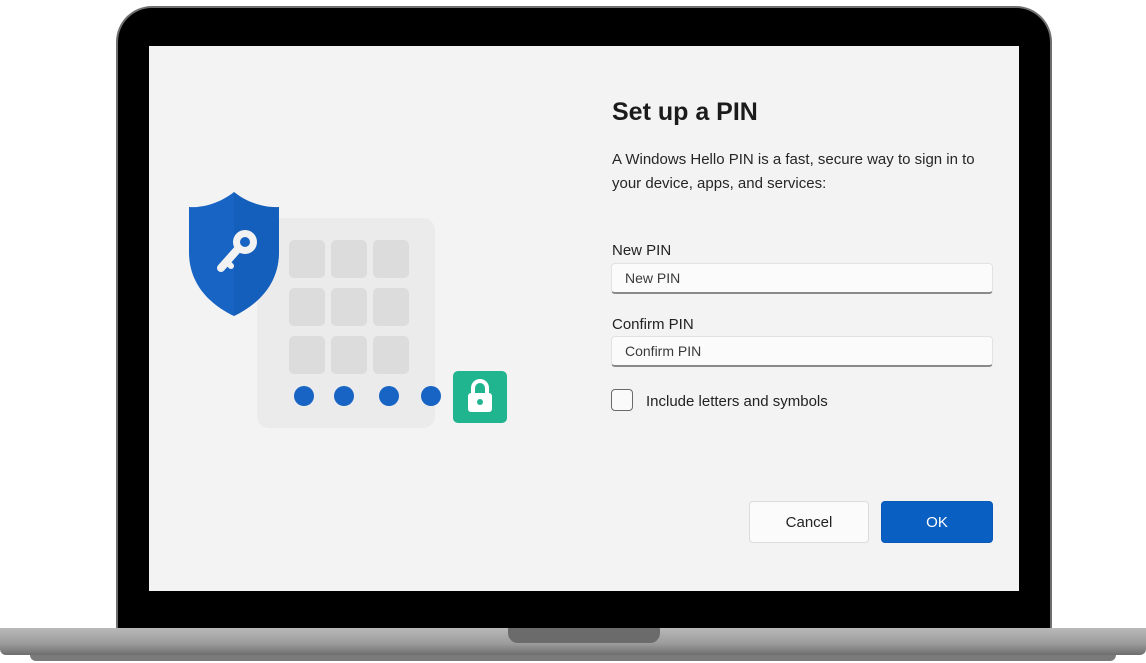 The width and height of the screenshot is (1146, 663). I want to click on include-letters-checkbox, so click(622, 400).